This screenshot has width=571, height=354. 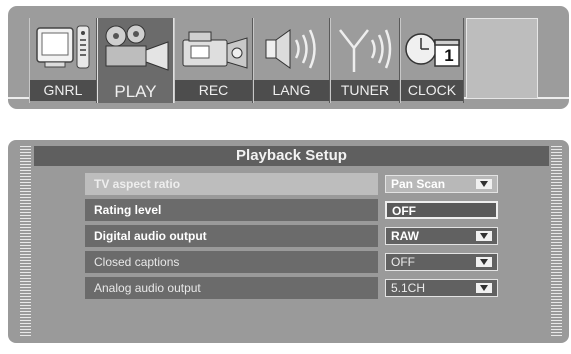 I want to click on setting-row-analog-audio-output: Analog audio output 5.1CH, so click(x=291, y=288).